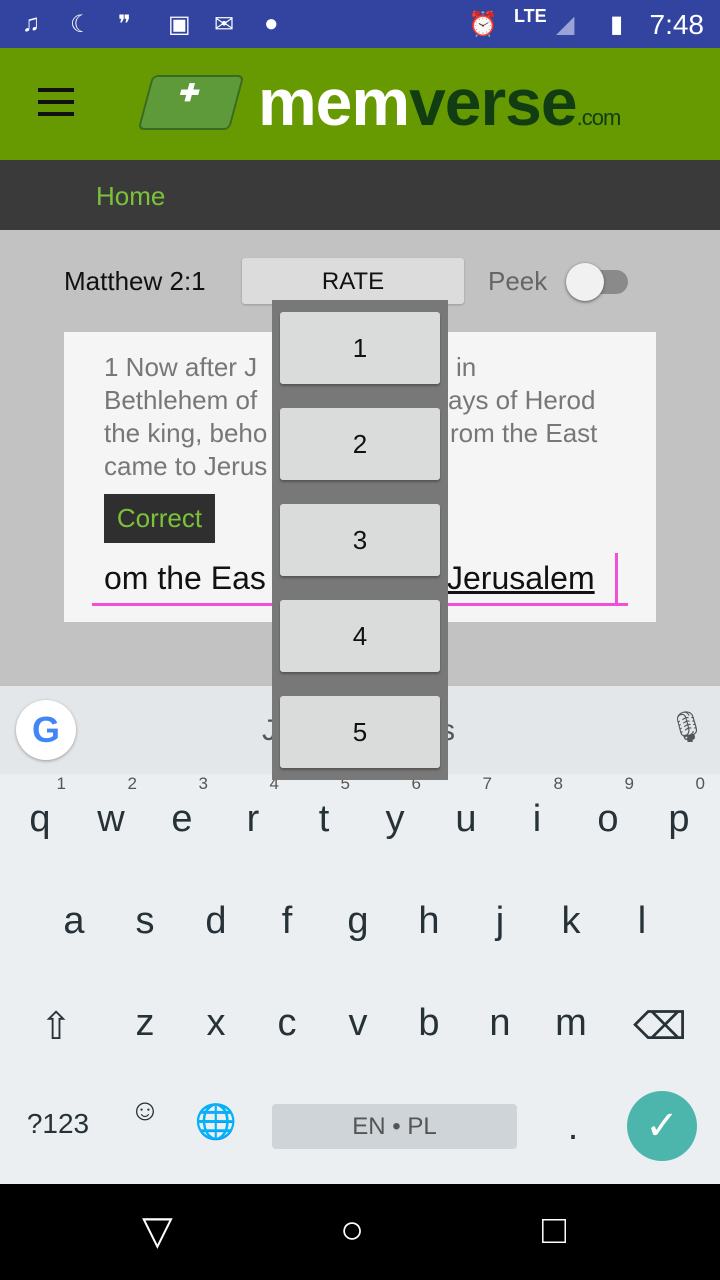 This screenshot has height=1280, width=720. Describe the element at coordinates (616, 578) in the screenshot. I see `text-cursor` at that location.